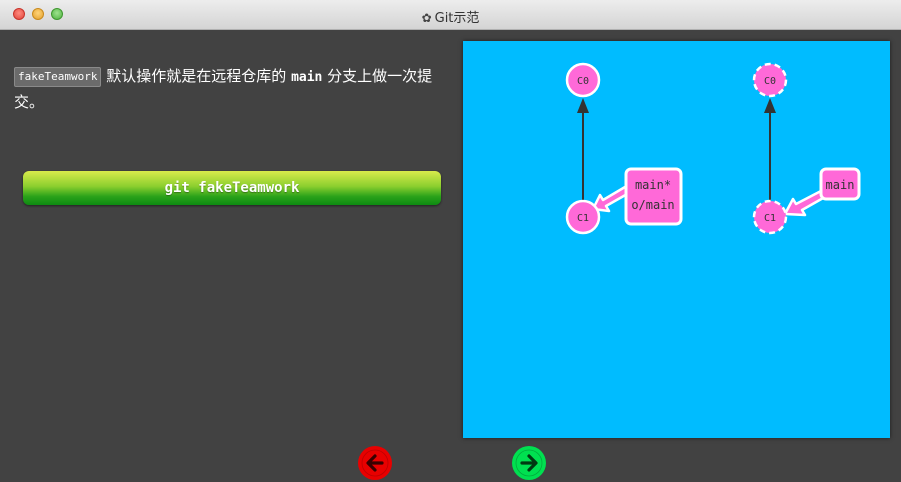 The width and height of the screenshot is (901, 482). Describe the element at coordinates (457, 18) in the screenshot. I see `window-title-text: Git示范` at that location.